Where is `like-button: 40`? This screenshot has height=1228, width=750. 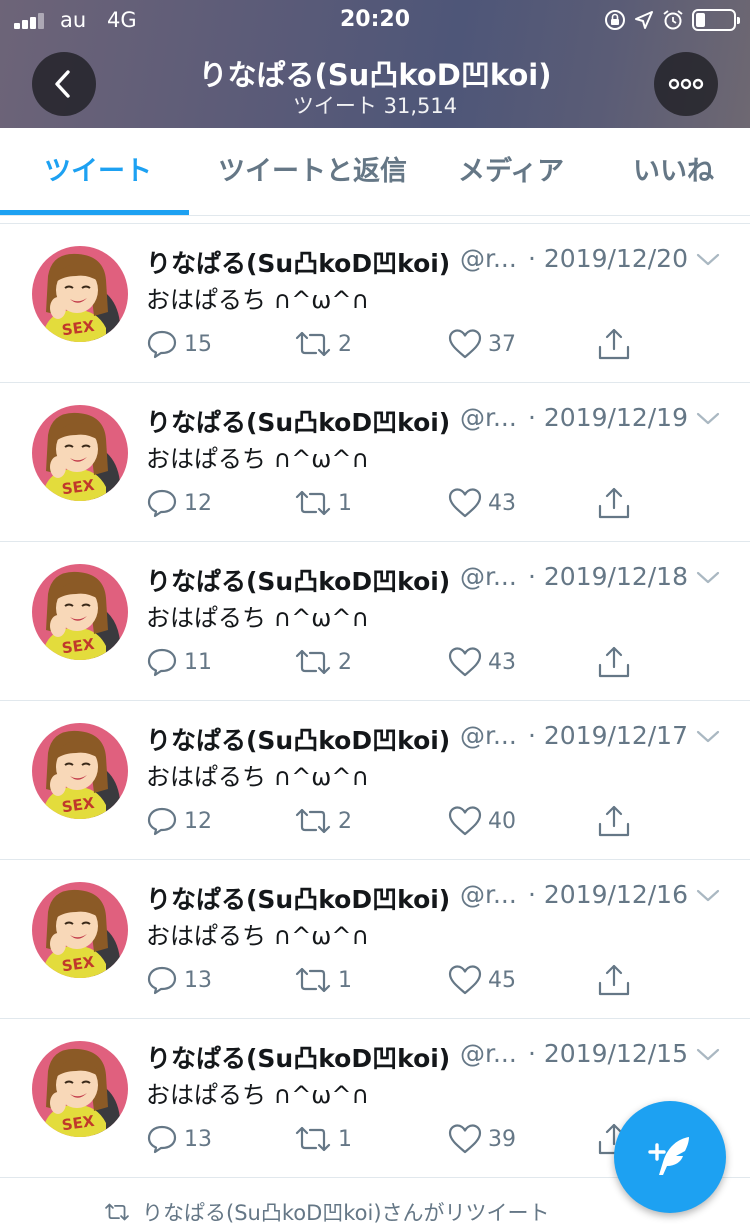
like-button: 40 is located at coordinates (482, 821).